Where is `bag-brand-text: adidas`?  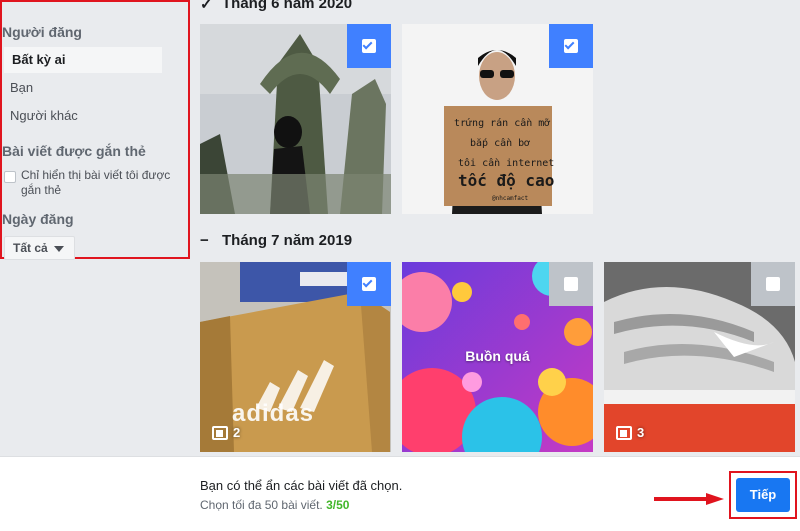
bag-brand-text: adidas is located at coordinates (273, 413).